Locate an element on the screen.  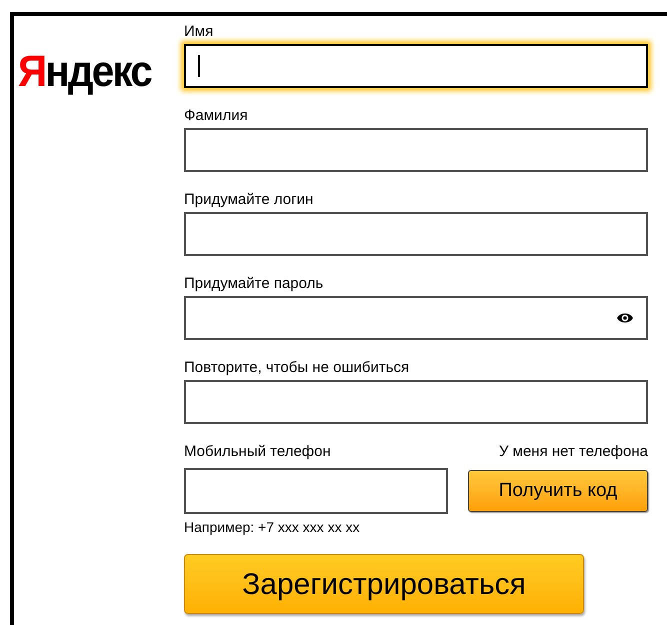
yandex-logo: Яндекс is located at coordinates (85, 72).